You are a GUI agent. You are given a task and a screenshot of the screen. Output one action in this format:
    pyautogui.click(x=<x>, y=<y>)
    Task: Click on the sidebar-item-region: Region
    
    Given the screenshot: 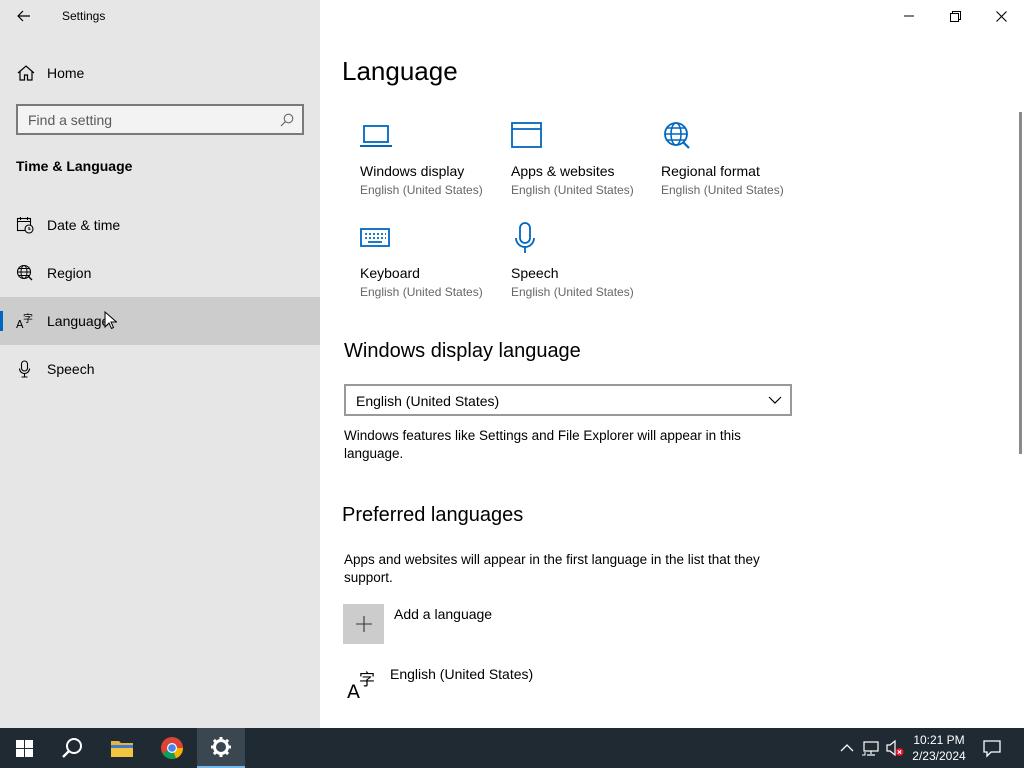 What is the action you would take?
    pyautogui.click(x=160, y=273)
    